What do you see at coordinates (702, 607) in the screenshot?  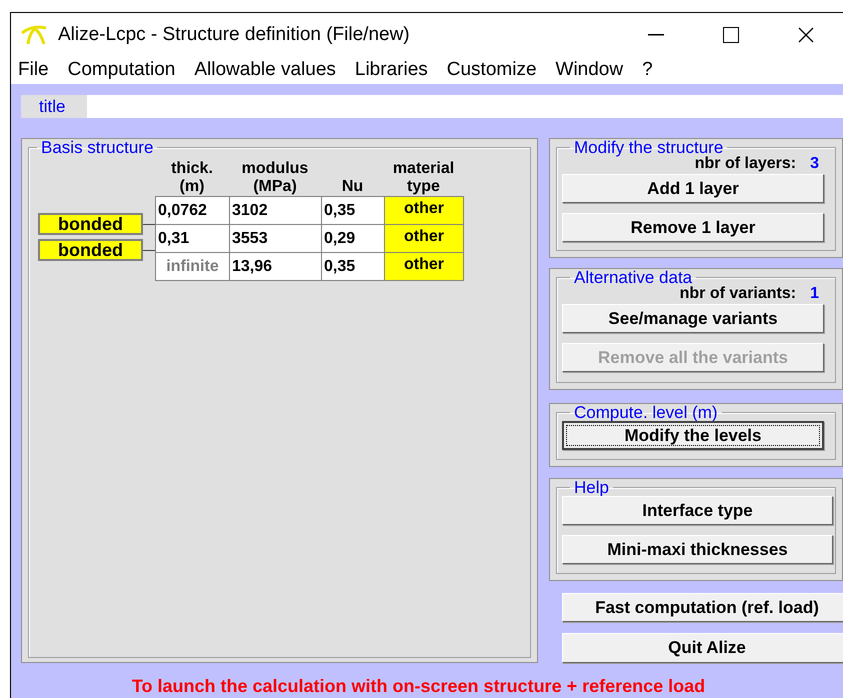 I see `action-button: Fast computation (ref. load)` at bounding box center [702, 607].